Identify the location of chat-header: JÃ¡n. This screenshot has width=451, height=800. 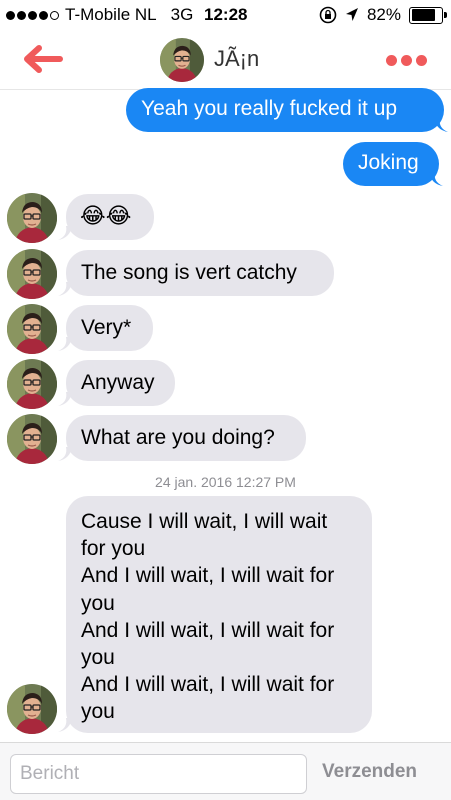
(225, 60).